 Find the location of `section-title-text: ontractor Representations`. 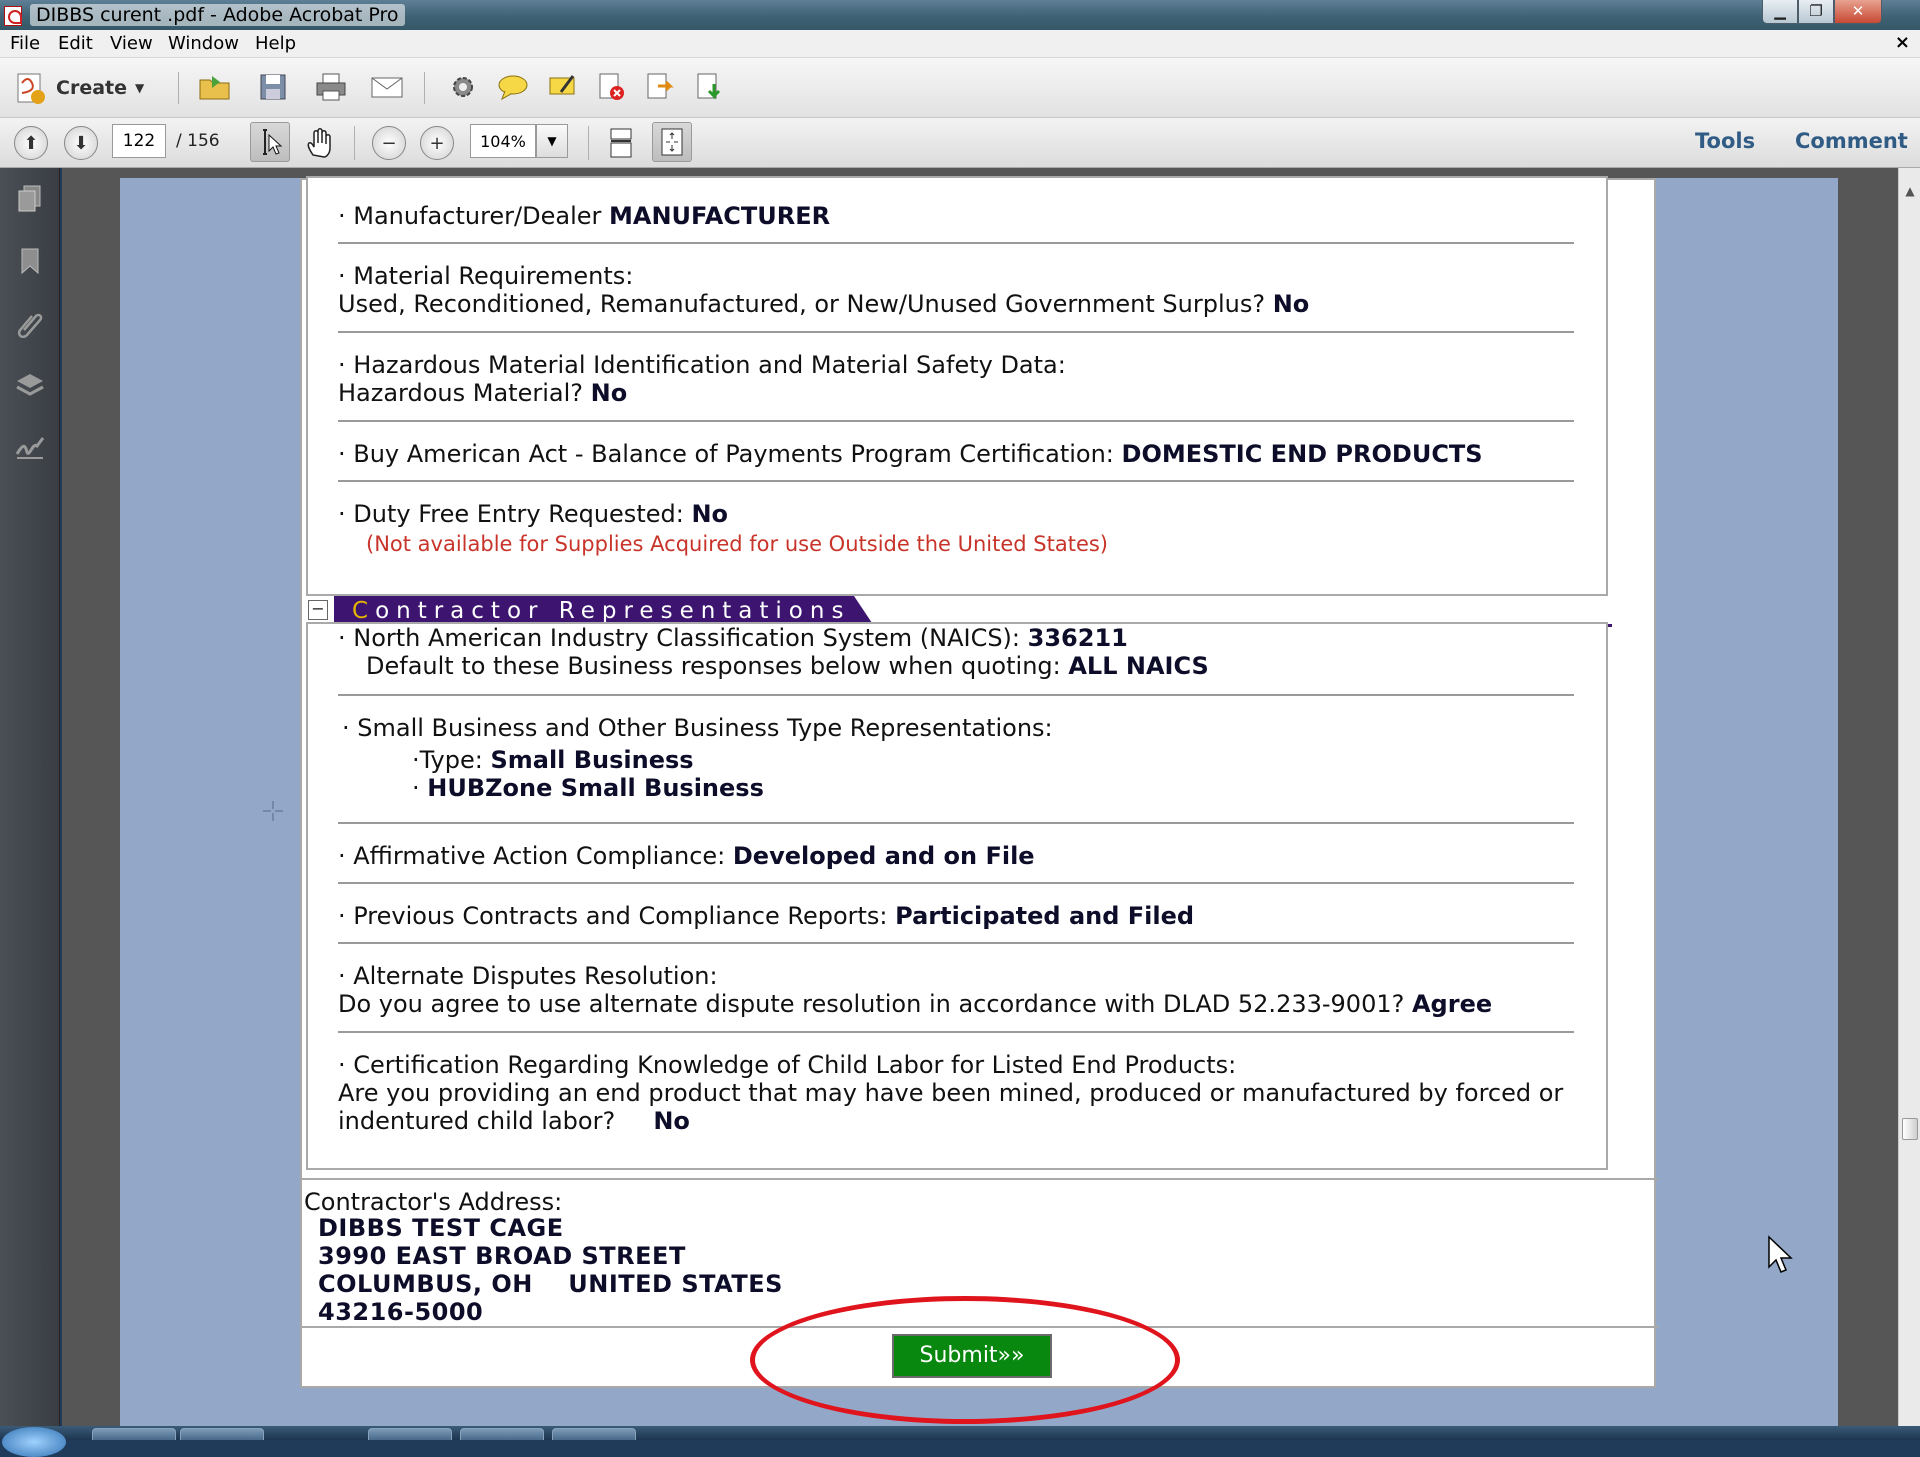

section-title-text: ontractor Representations is located at coordinates (613, 611).